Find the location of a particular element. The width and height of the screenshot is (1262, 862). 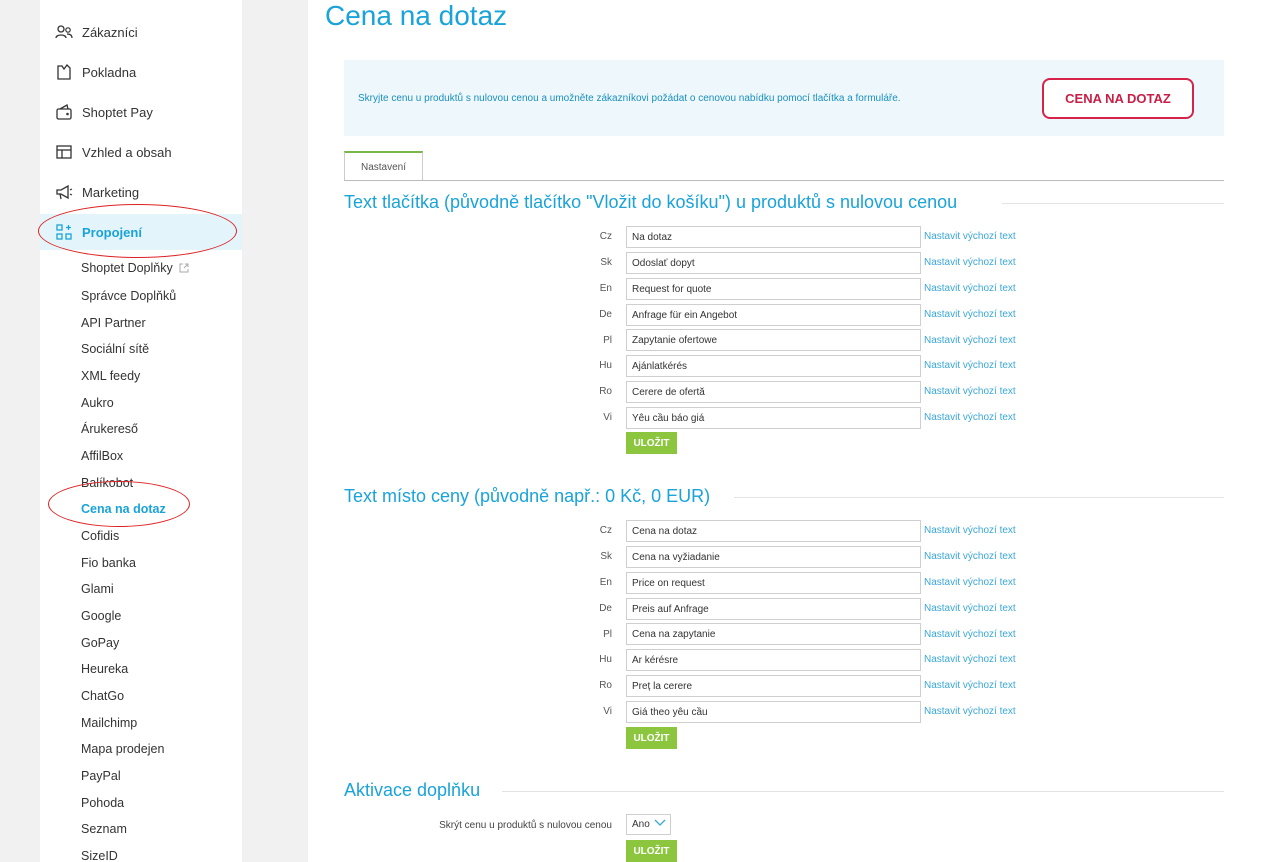

subitem-heureka: Heureka is located at coordinates (104, 669).